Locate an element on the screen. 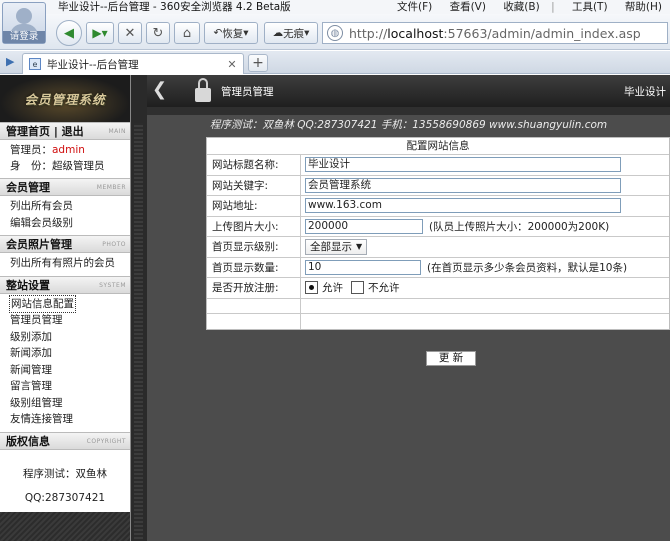 This screenshot has height=541, width=670. lock-icon is located at coordinates (203, 91).